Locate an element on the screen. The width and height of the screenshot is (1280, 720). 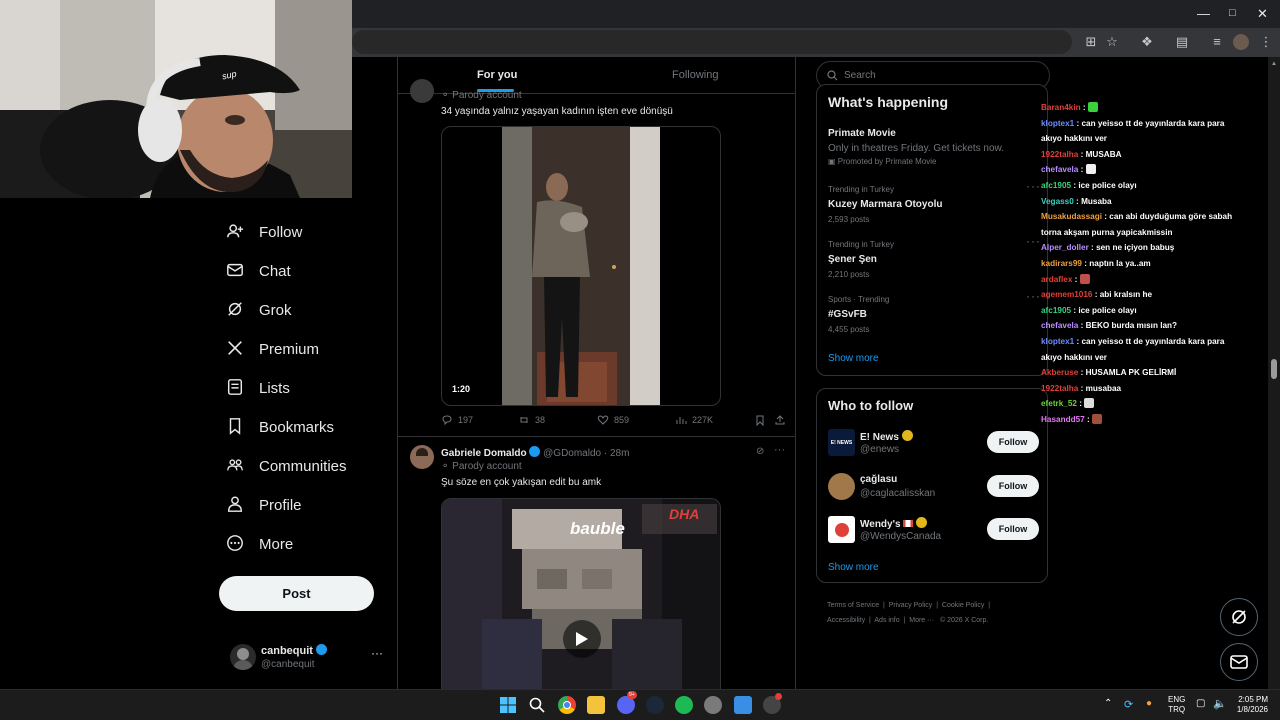
star-icon: ☆ is located at coordinates (1112, 42).